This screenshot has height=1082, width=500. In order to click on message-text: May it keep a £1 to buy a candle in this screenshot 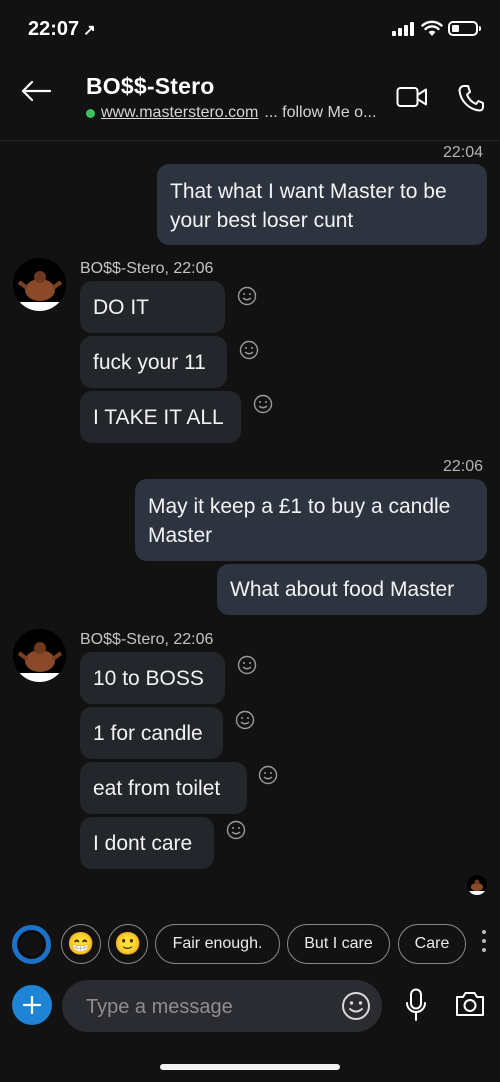, I will do `click(299, 506)`.